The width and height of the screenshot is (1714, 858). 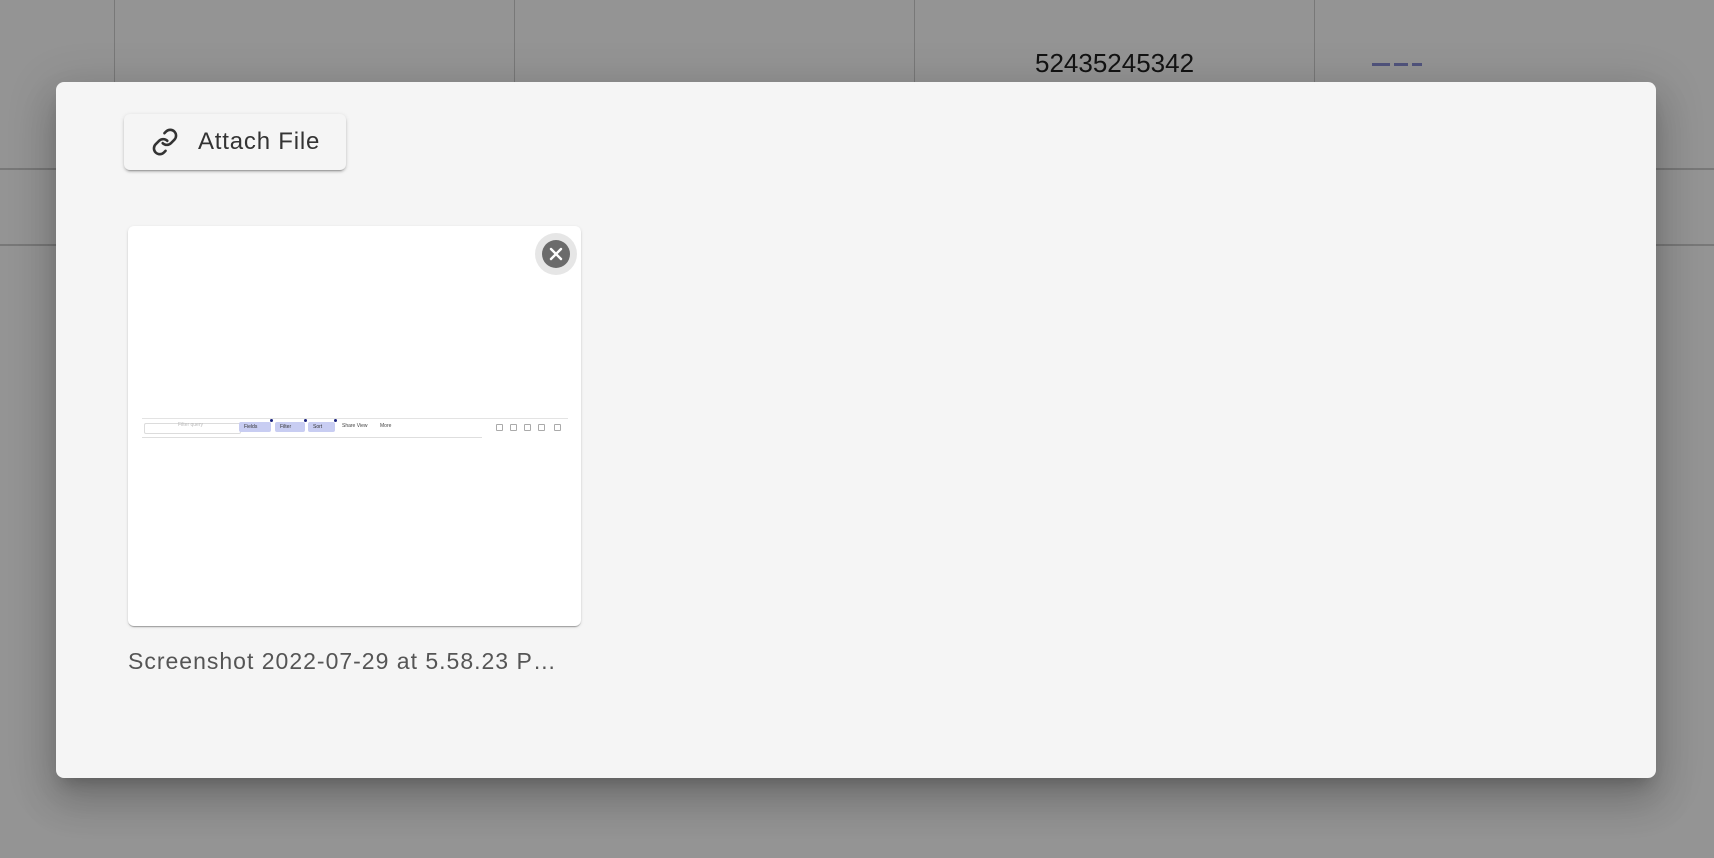 I want to click on preview-share-view: Share View, so click(x=355, y=426).